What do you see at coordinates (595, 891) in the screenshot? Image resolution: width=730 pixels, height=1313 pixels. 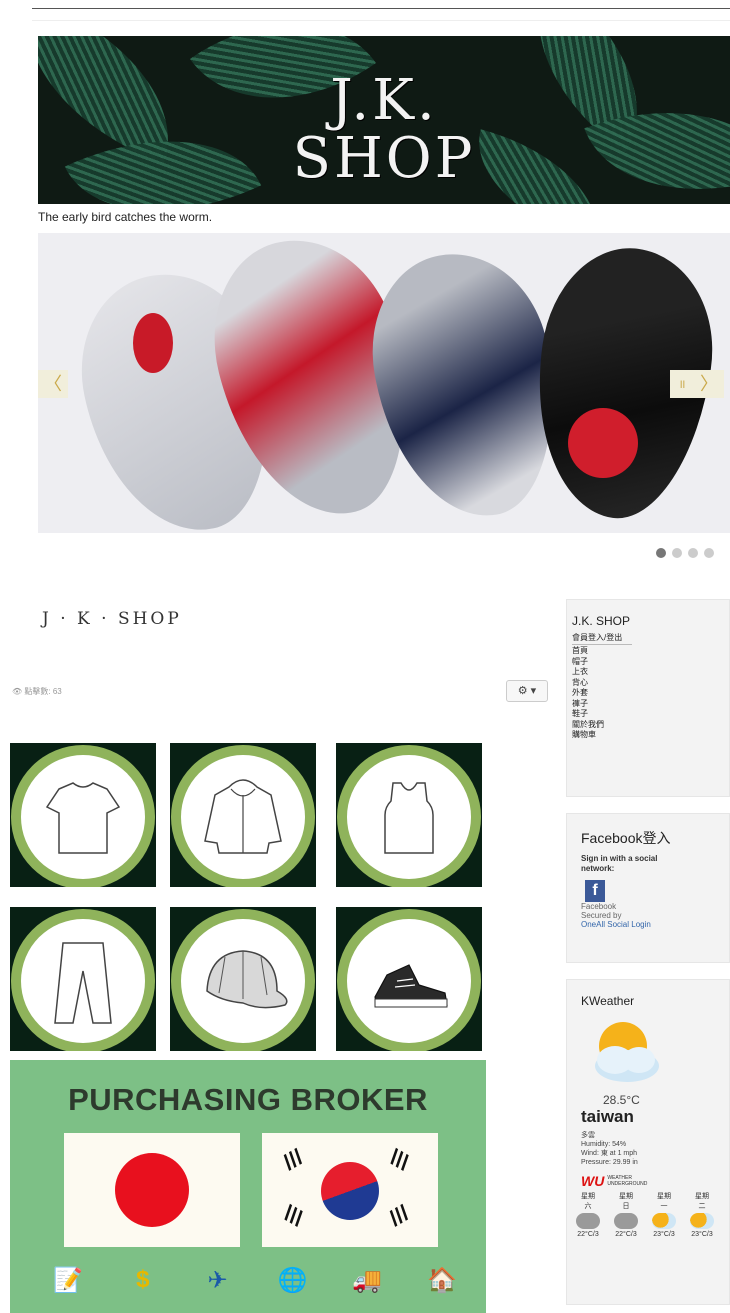 I see `facebook-icon: f` at bounding box center [595, 891].